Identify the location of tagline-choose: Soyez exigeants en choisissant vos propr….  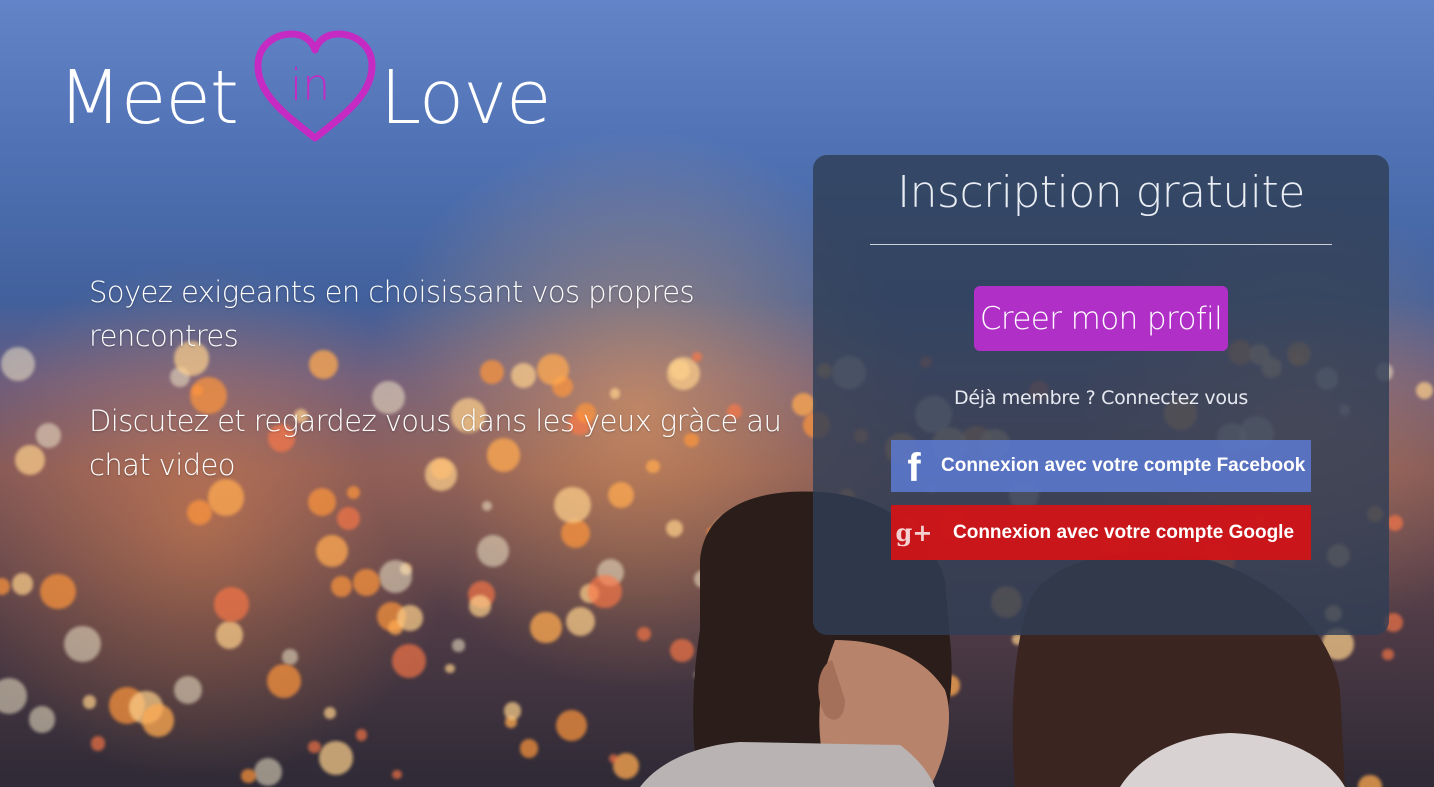
(392, 314).